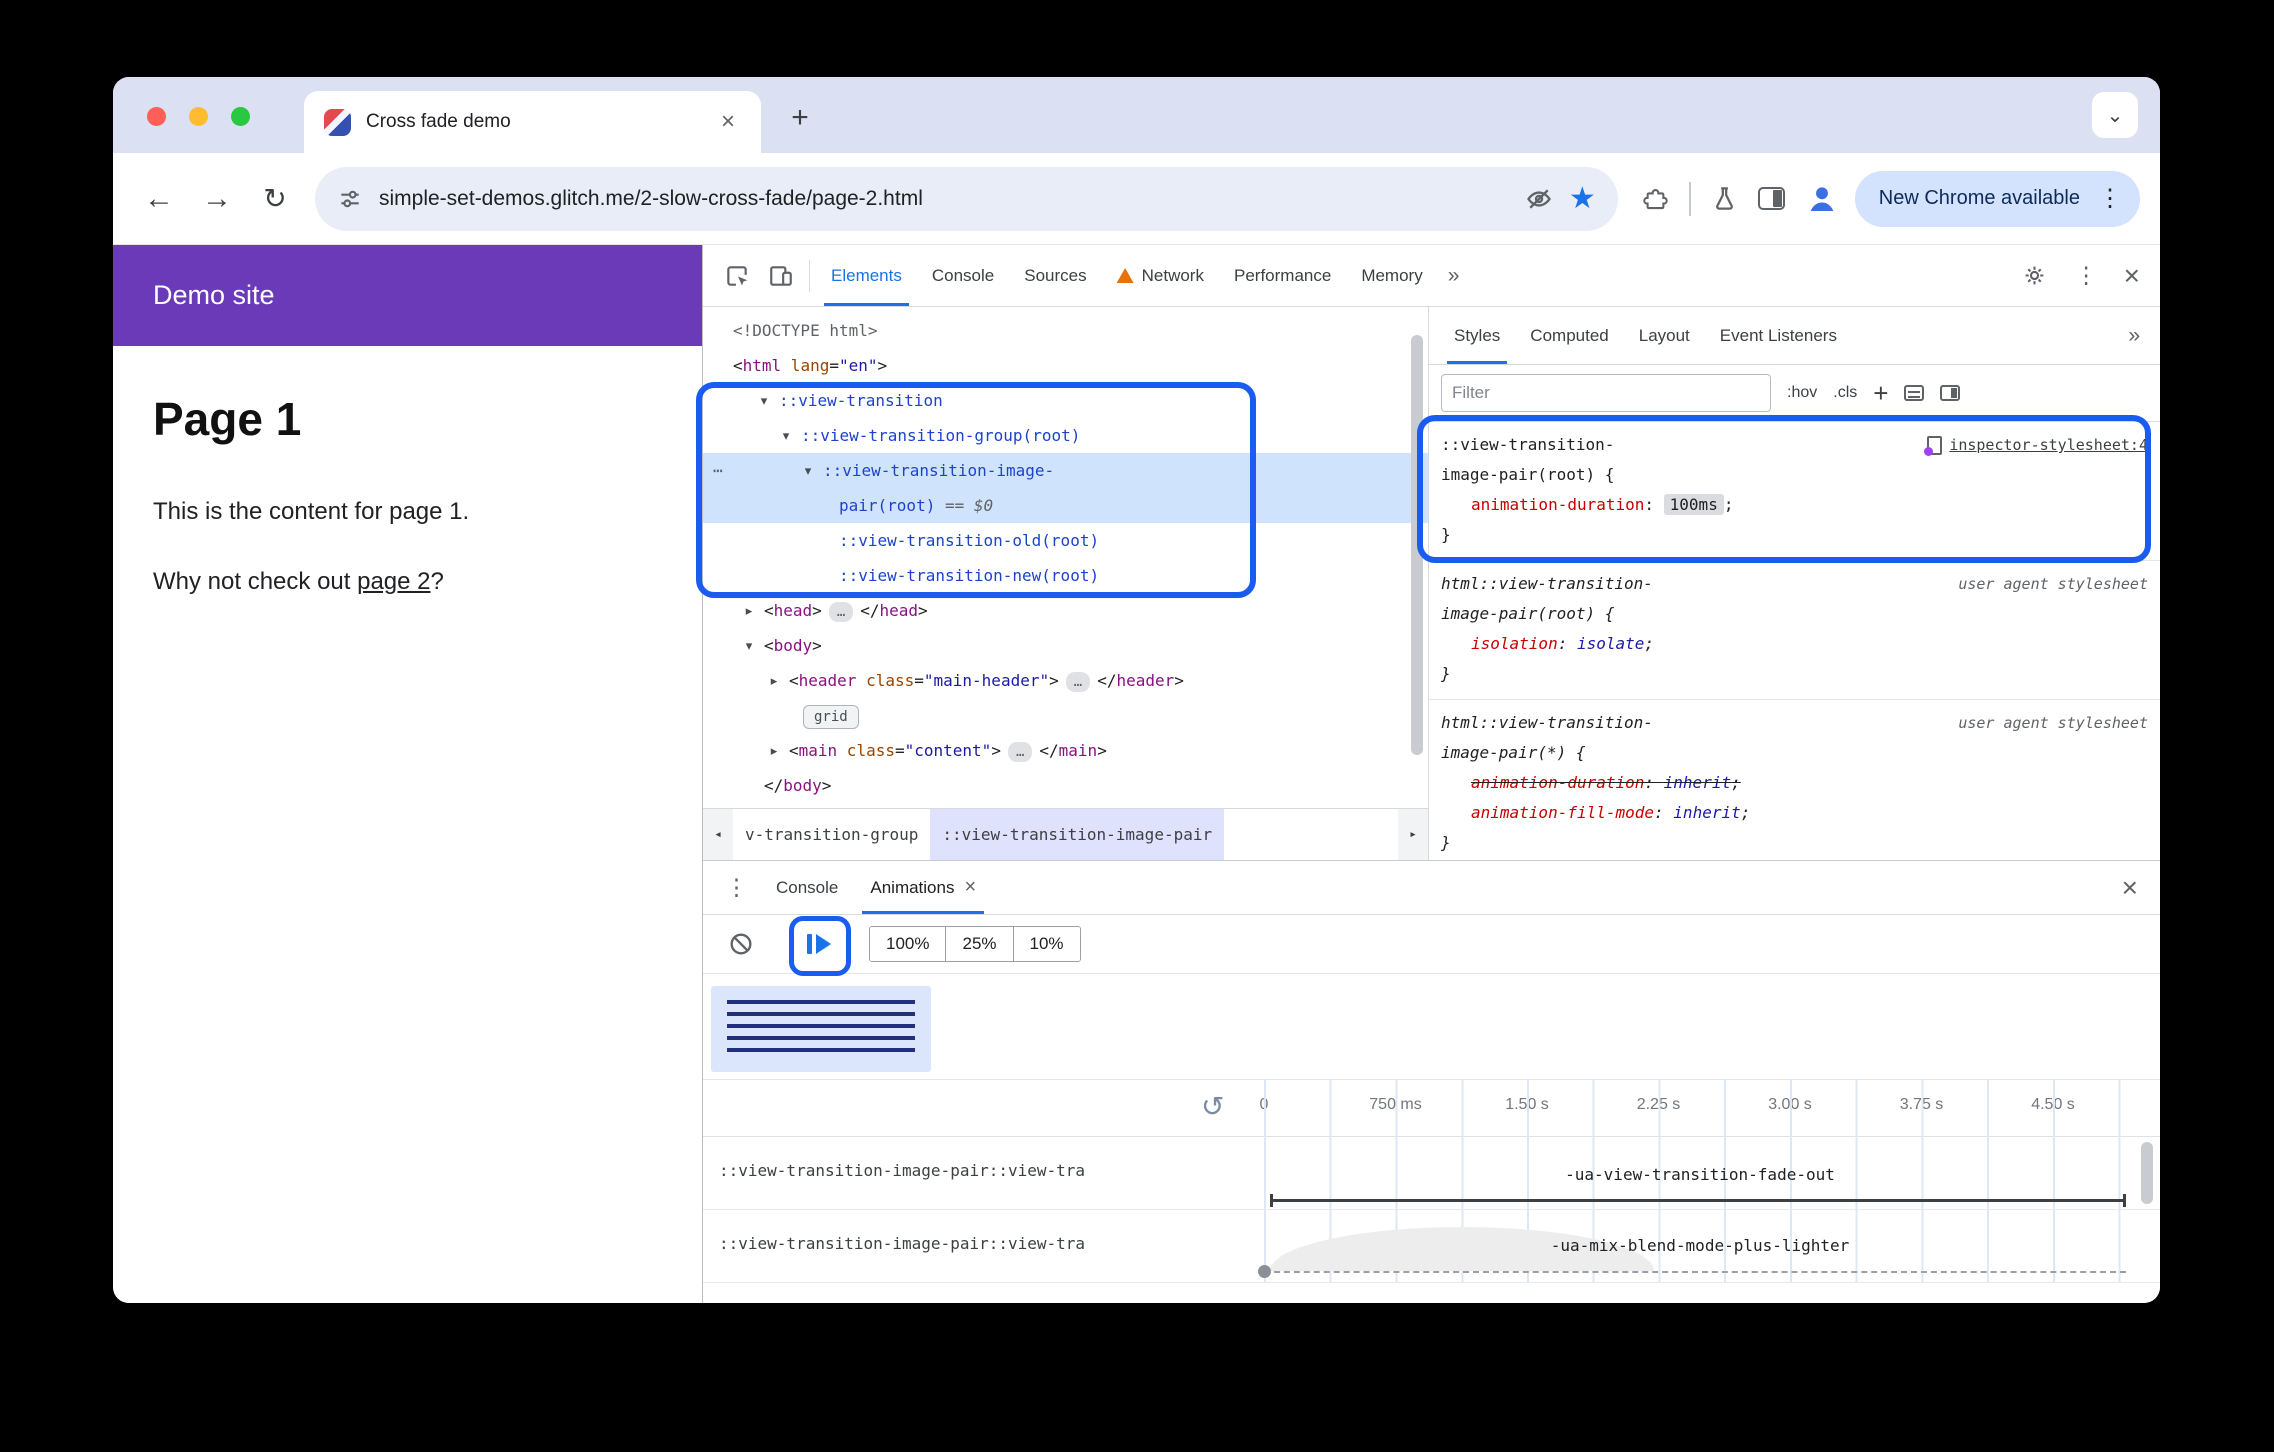  Describe the element at coordinates (2110, 198) in the screenshot. I see `browser-menu-kebab-icon: ⋮` at that location.